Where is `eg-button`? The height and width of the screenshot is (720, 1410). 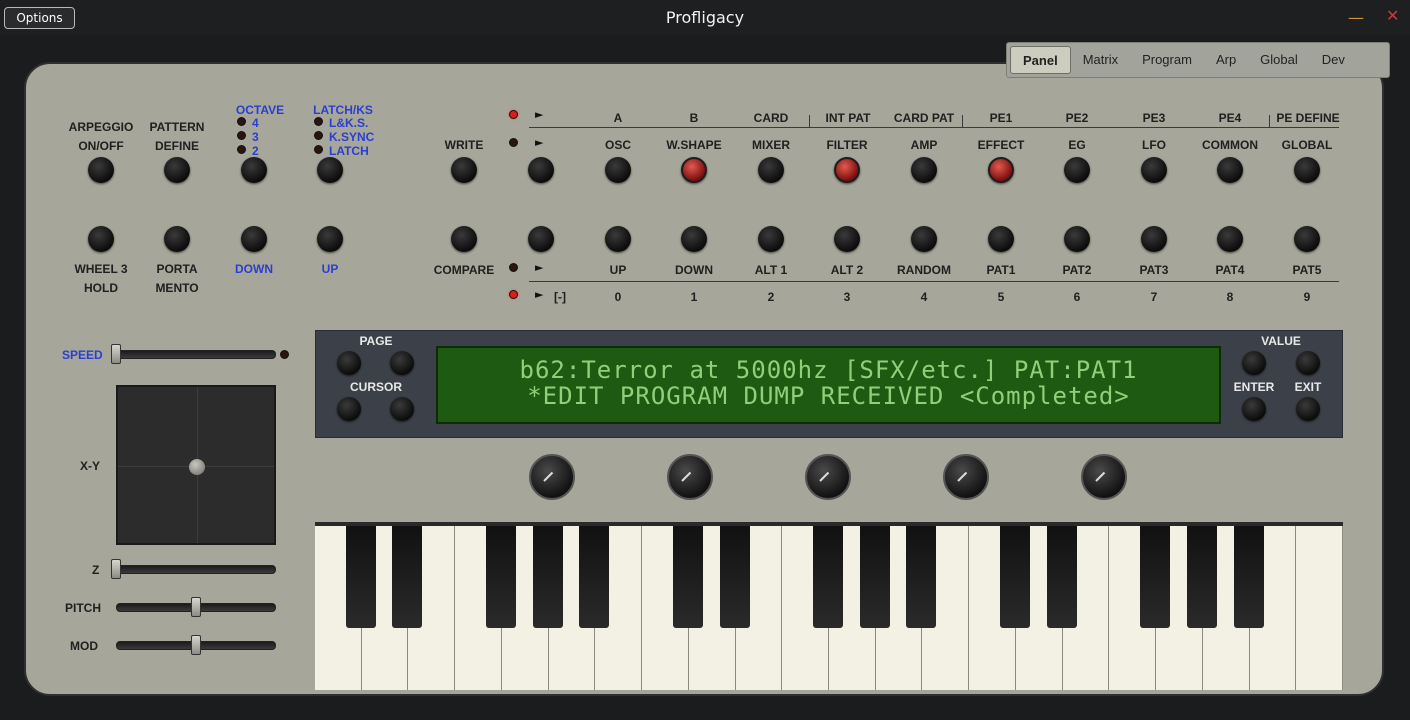 eg-button is located at coordinates (1077, 170).